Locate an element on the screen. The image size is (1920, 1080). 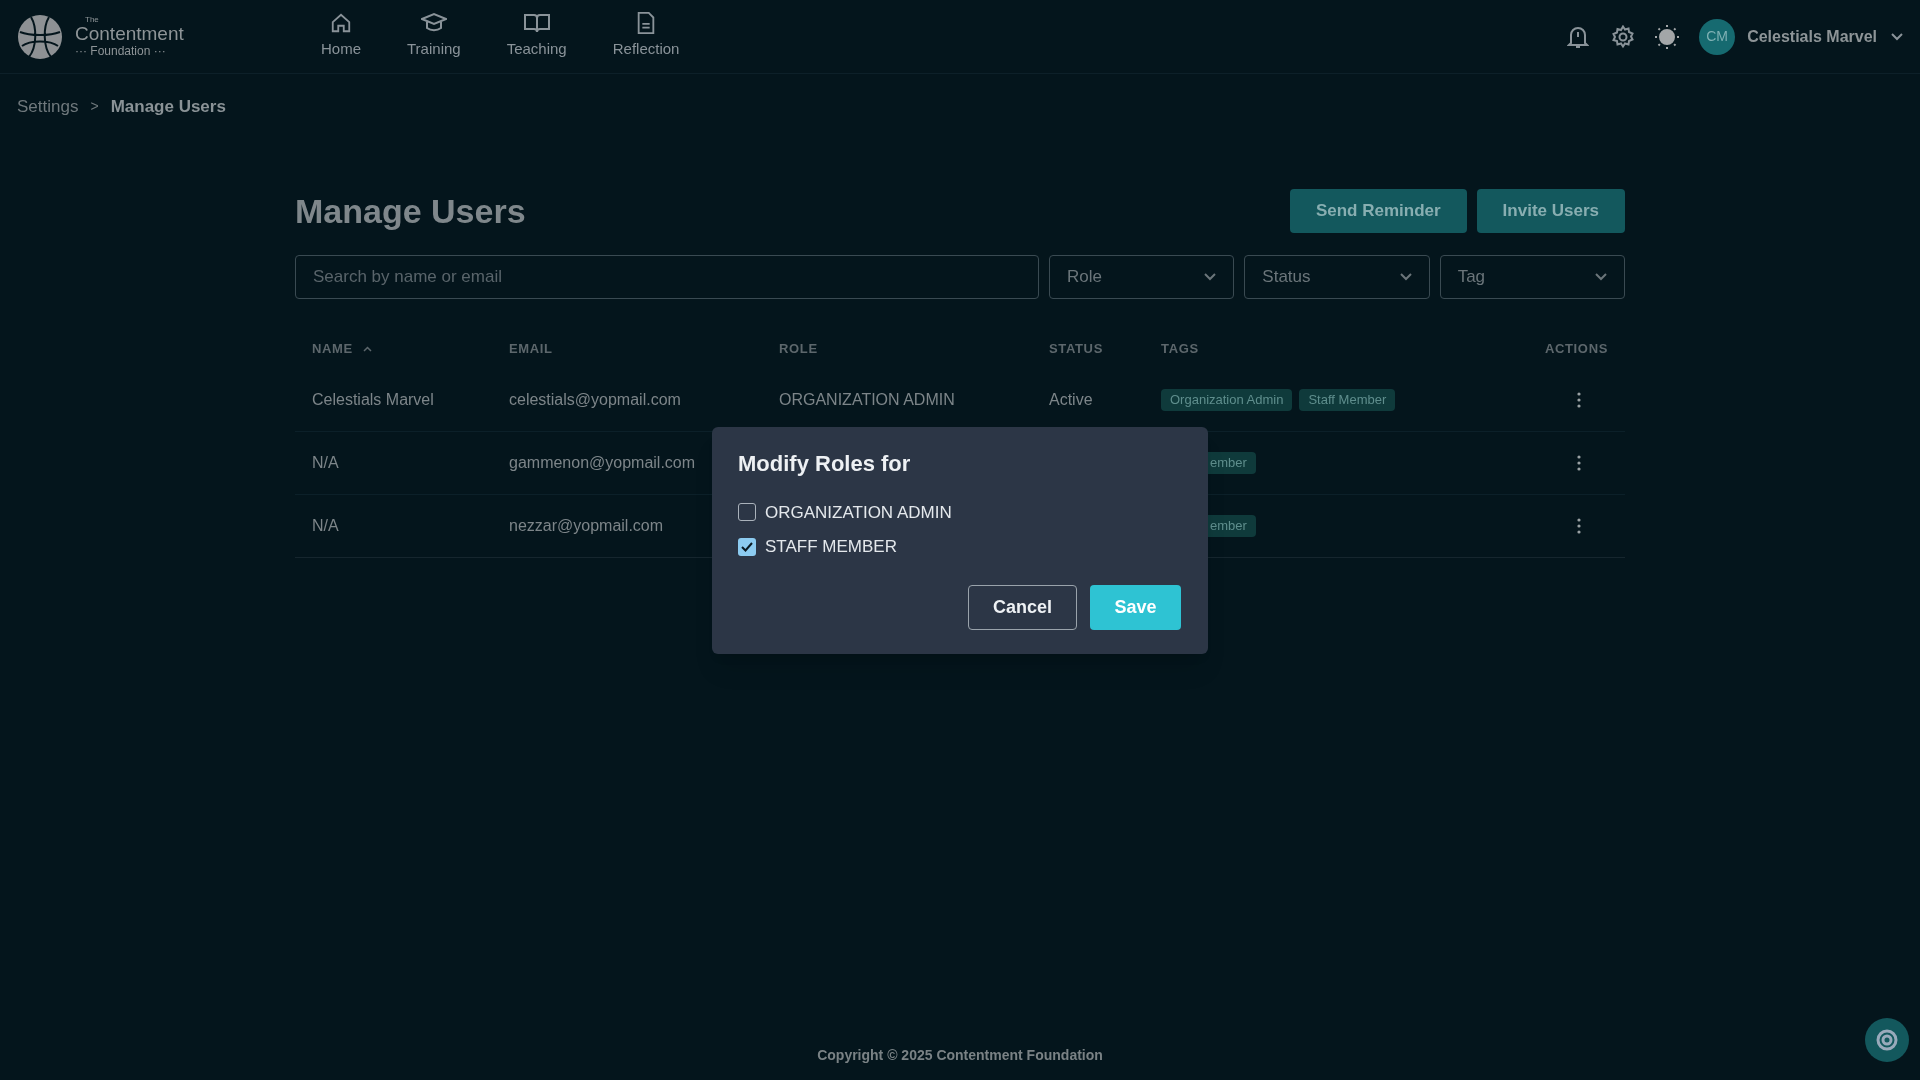
brand-name: Contentment is located at coordinates (129, 33).